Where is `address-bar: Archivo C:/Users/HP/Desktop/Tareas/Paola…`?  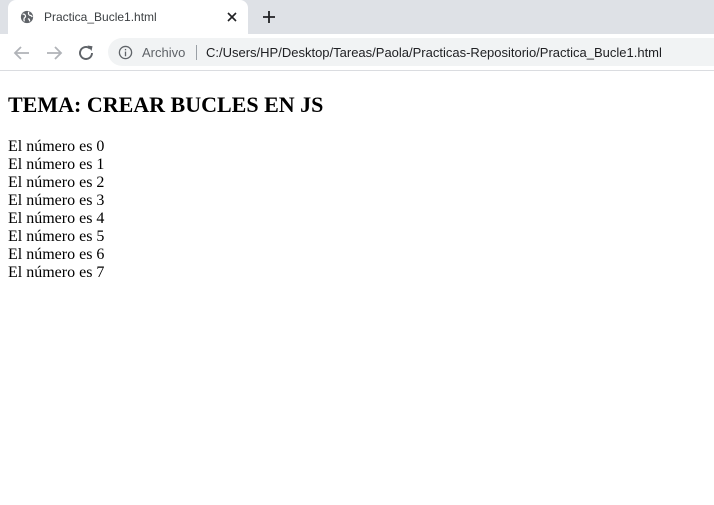
address-bar: Archivo C:/Users/HP/Desktop/Tareas/Paola… is located at coordinates (411, 52).